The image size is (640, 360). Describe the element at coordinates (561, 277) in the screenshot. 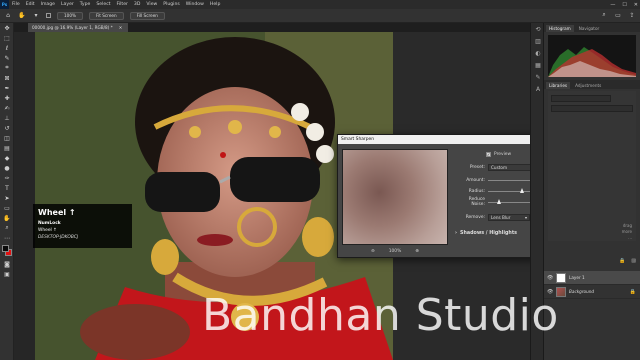

I see `layer-thumbnail` at that location.